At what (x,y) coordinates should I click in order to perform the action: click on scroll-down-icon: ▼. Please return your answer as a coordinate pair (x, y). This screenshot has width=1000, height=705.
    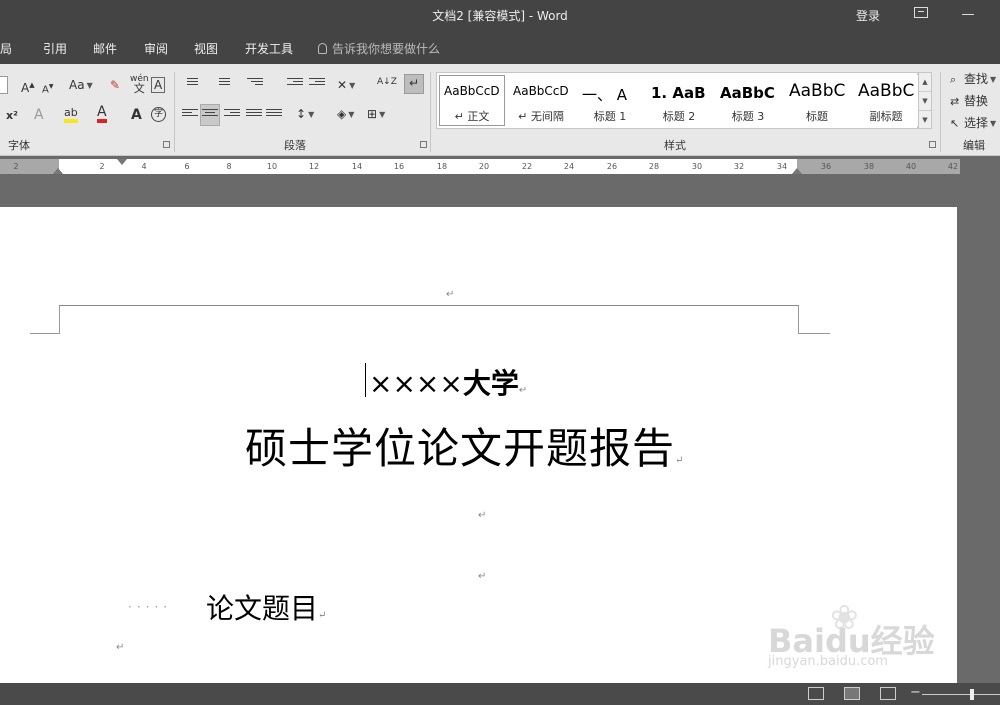
    Looking at the image, I should click on (925, 101).